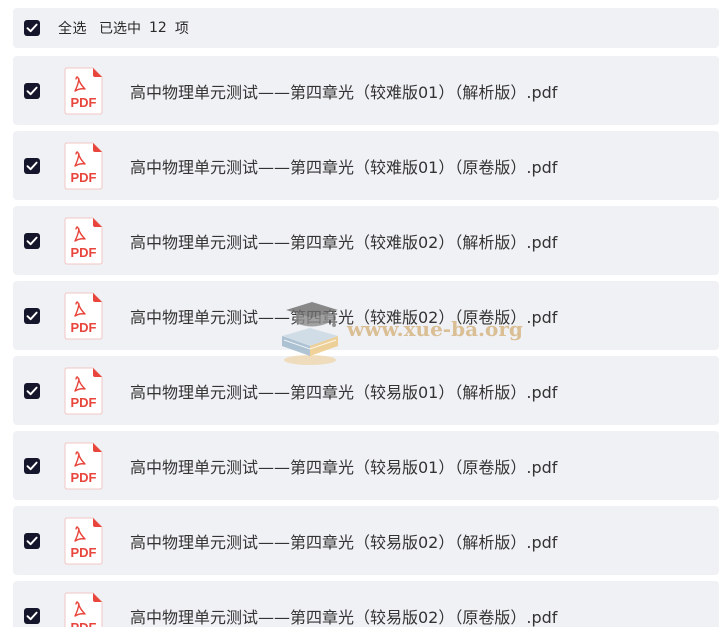 This screenshot has height=627, width=719. I want to click on file-name: 高中物理单元测试——第四章光（较难版02）（解析版）.pdf, so click(343, 241).